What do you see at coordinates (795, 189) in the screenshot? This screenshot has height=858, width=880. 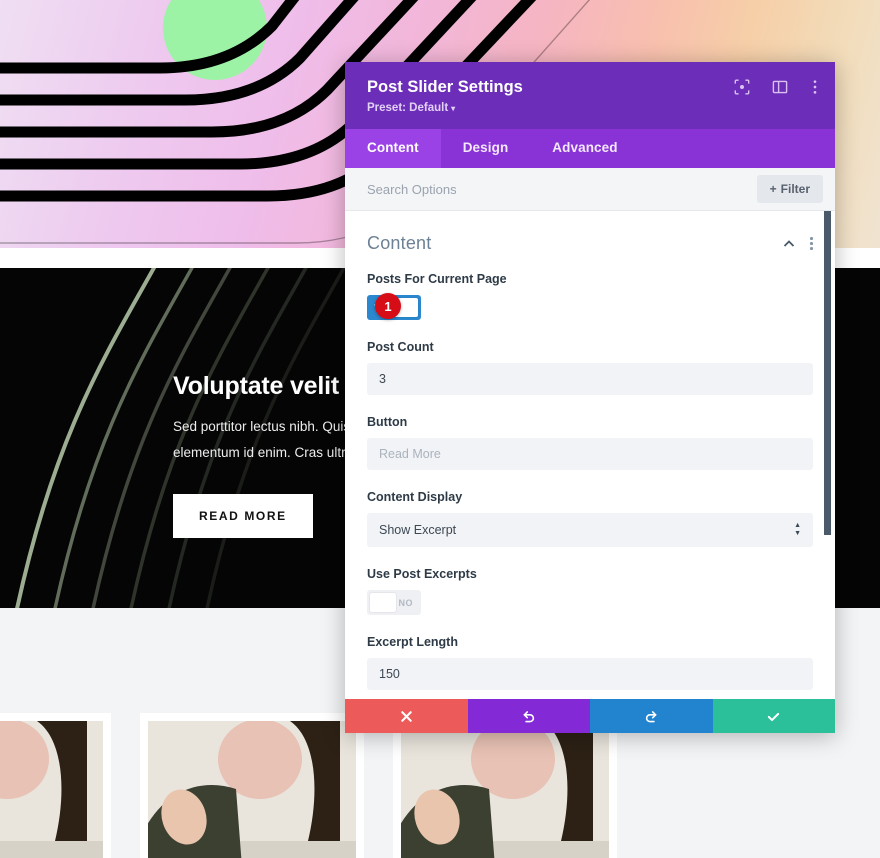 I see `filter-button-label: Filter` at bounding box center [795, 189].